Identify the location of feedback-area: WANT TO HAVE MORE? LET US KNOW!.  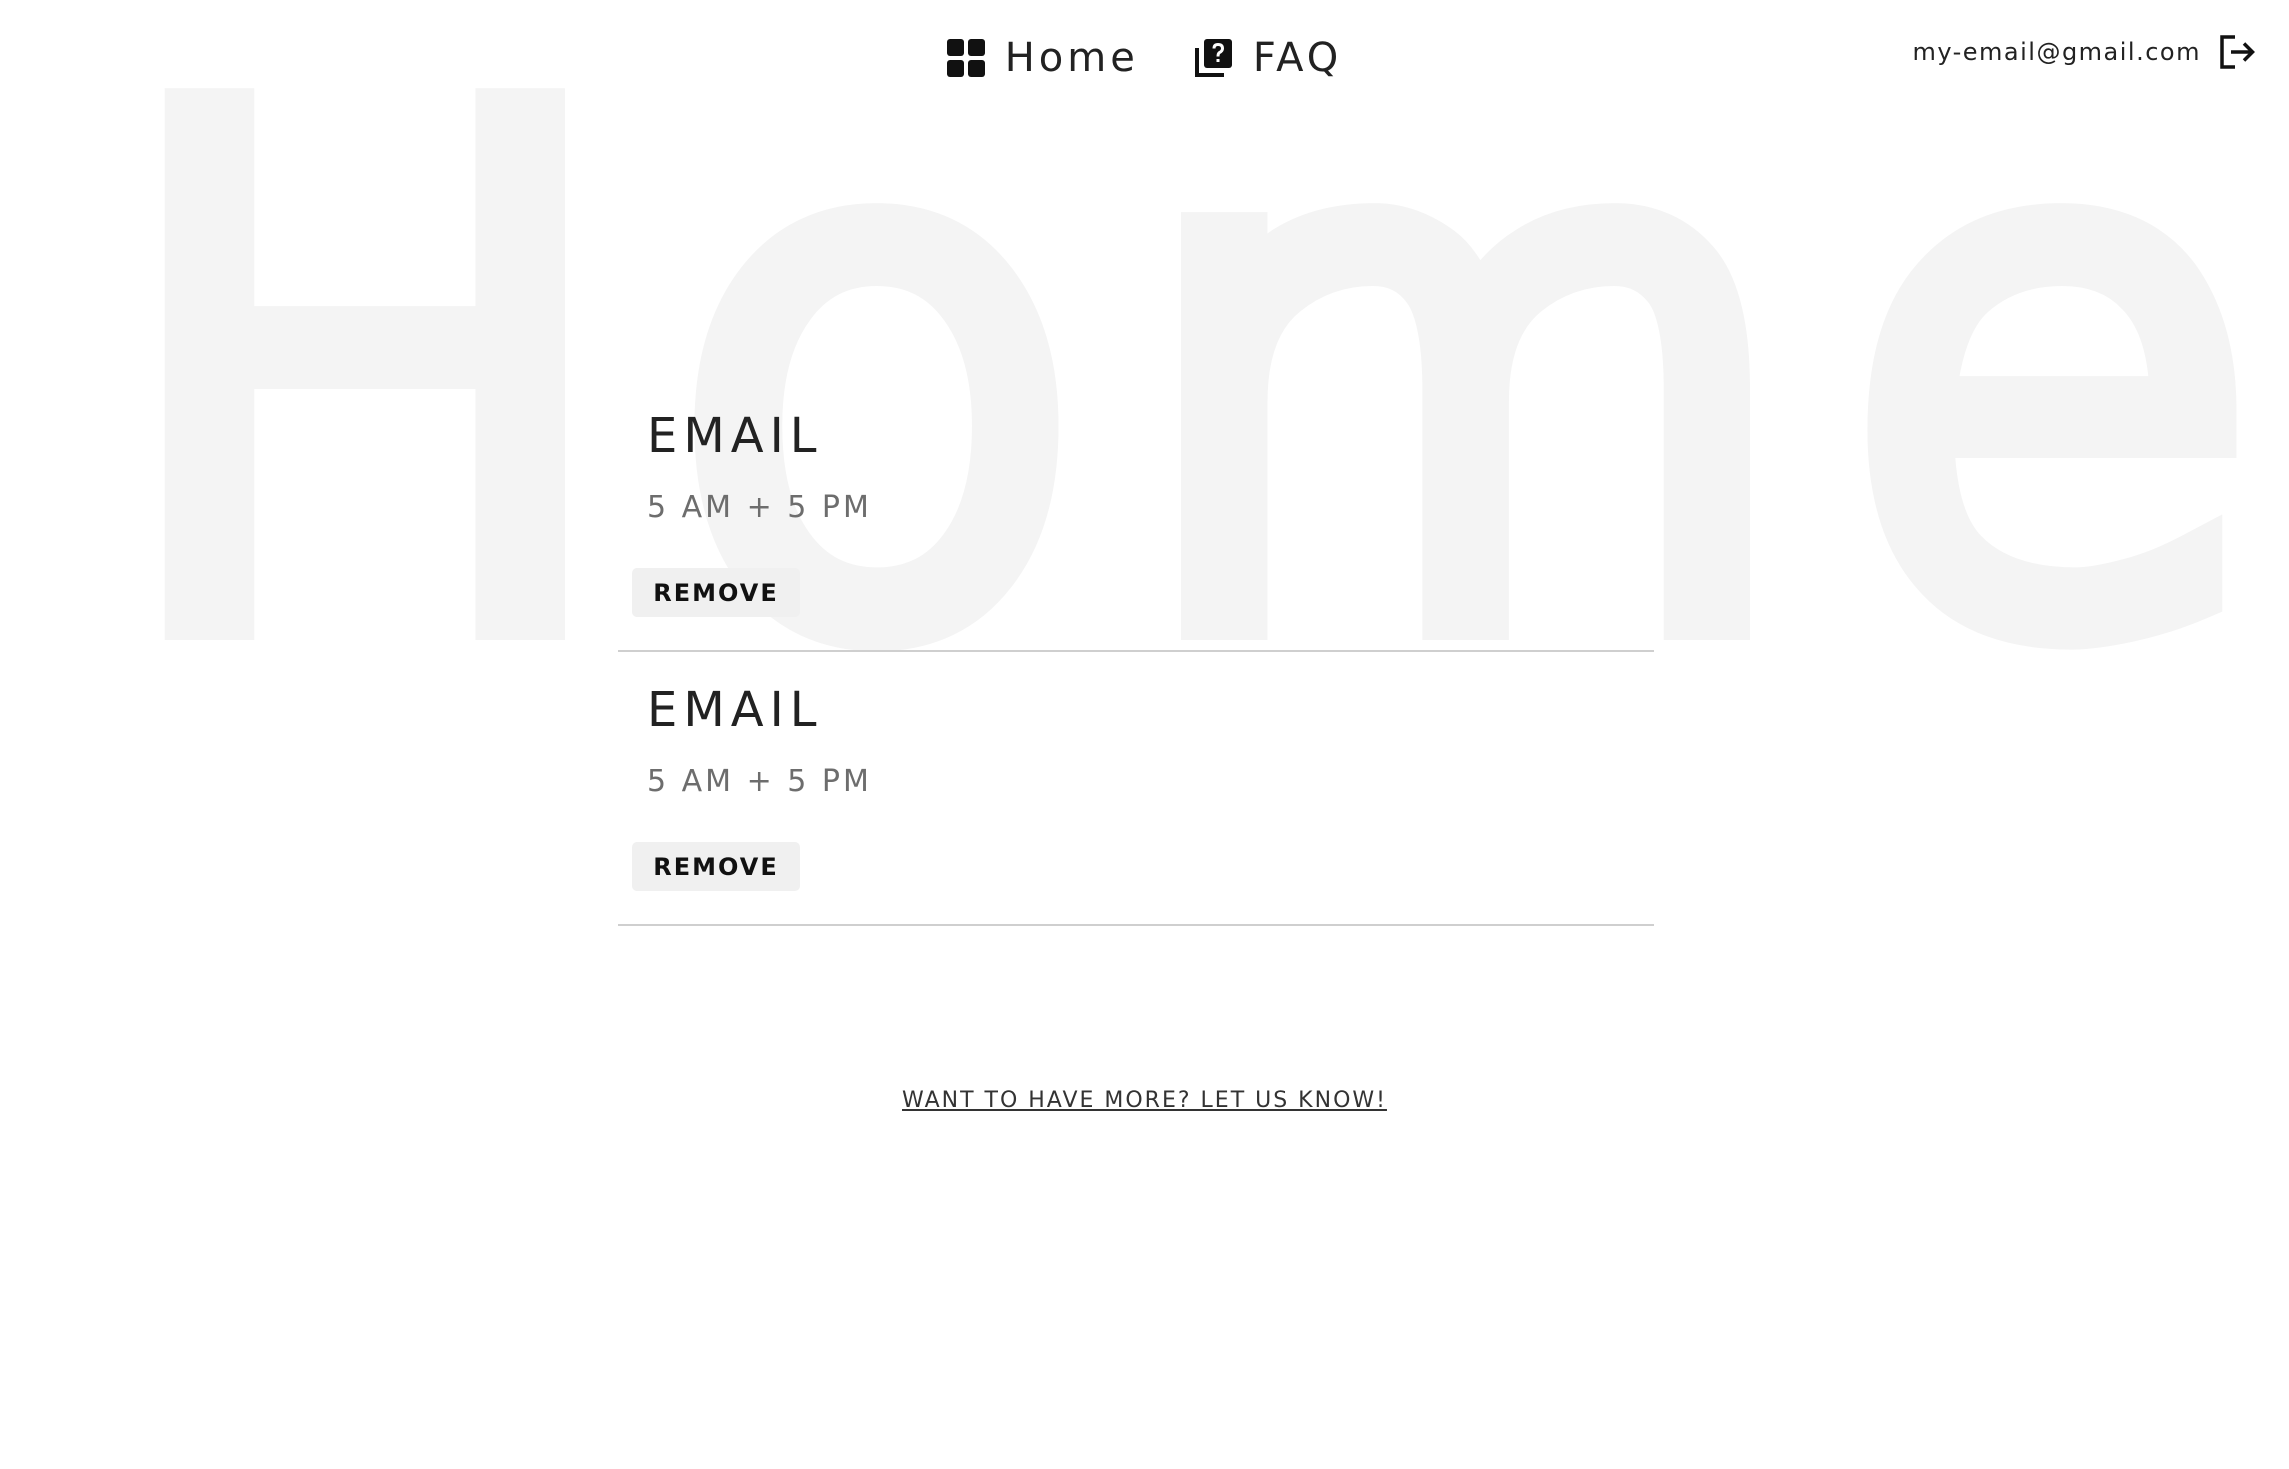
(1144, 1100).